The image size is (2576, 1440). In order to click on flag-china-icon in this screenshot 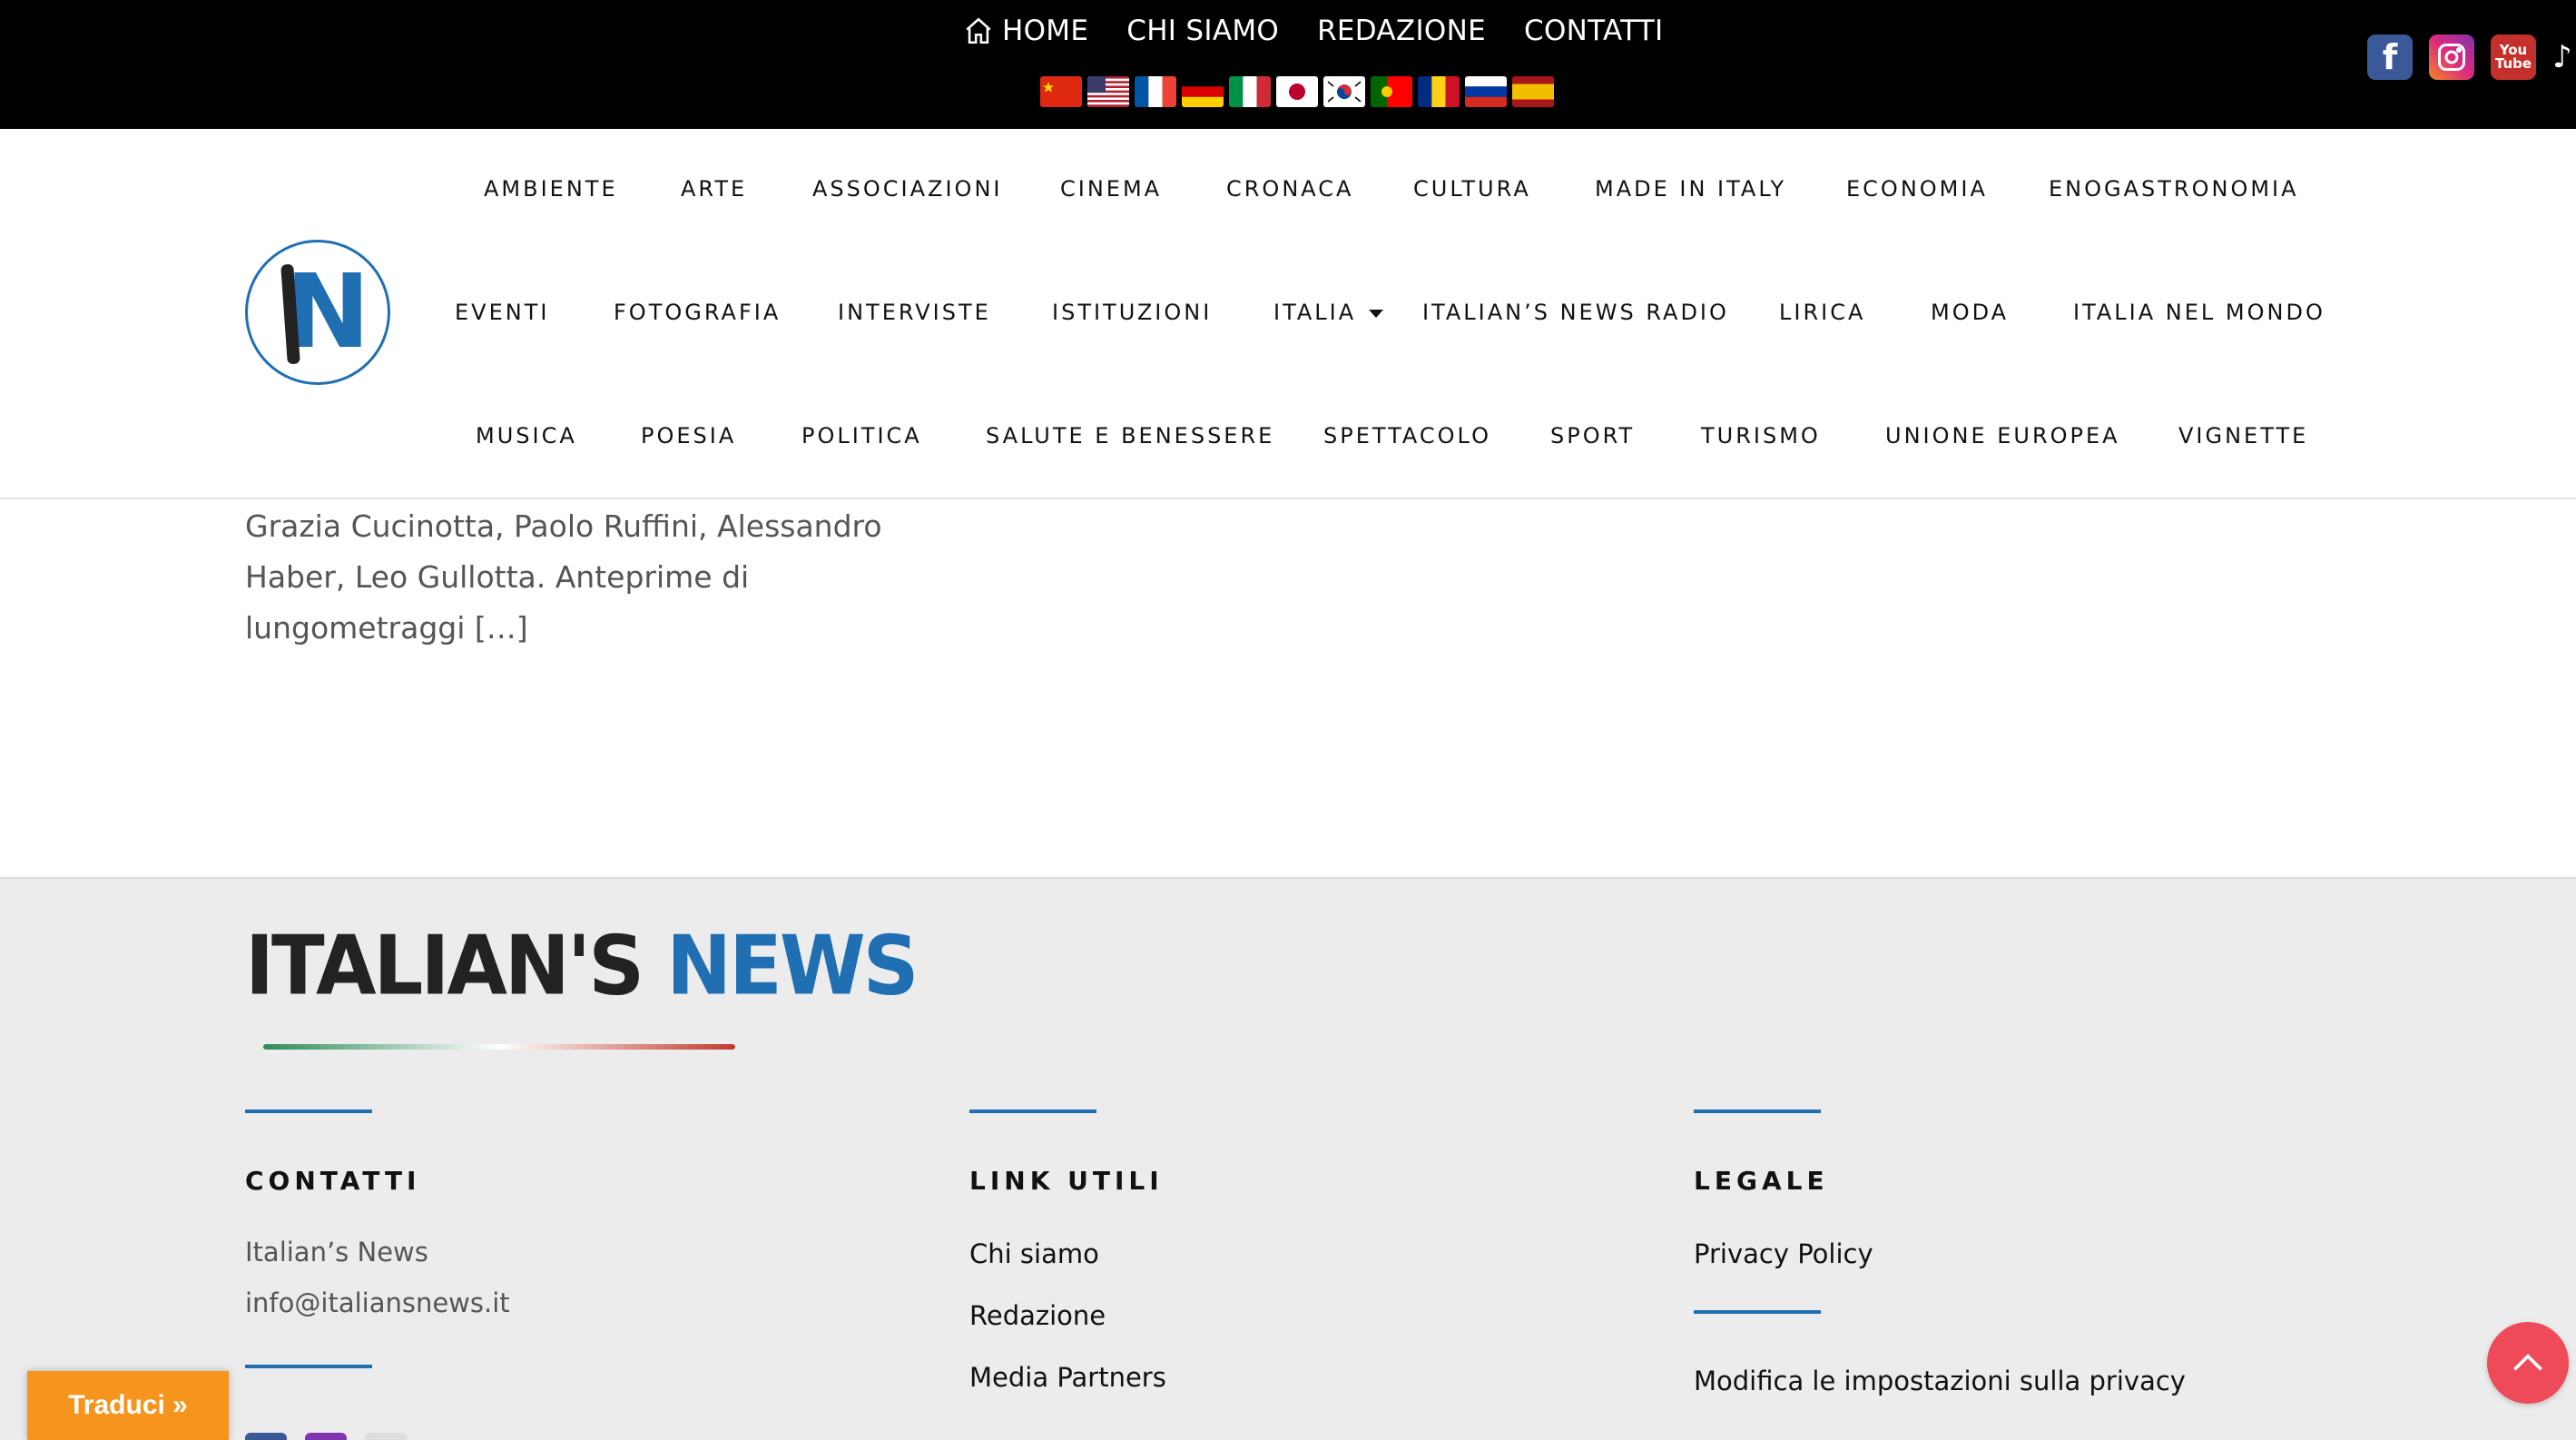, I will do `click(1061, 91)`.